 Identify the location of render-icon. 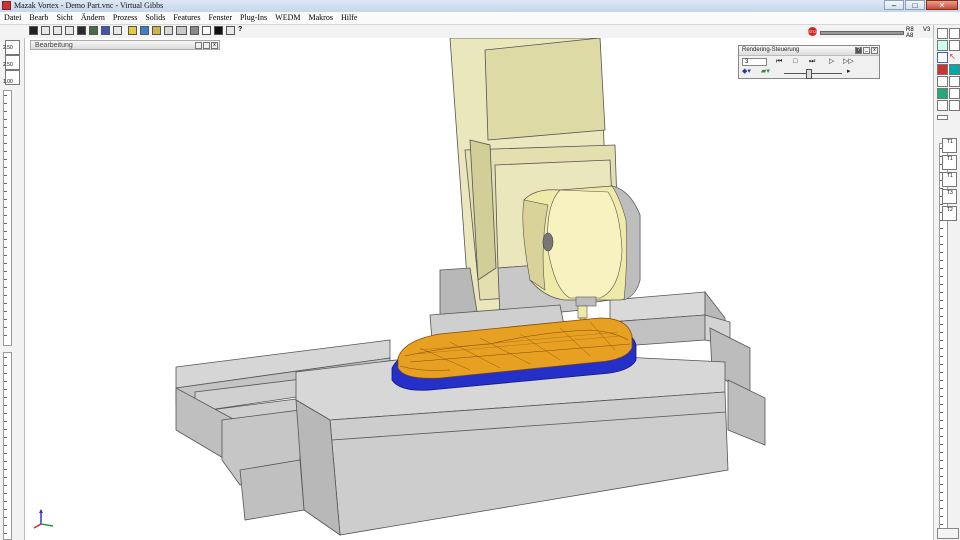
(132, 30).